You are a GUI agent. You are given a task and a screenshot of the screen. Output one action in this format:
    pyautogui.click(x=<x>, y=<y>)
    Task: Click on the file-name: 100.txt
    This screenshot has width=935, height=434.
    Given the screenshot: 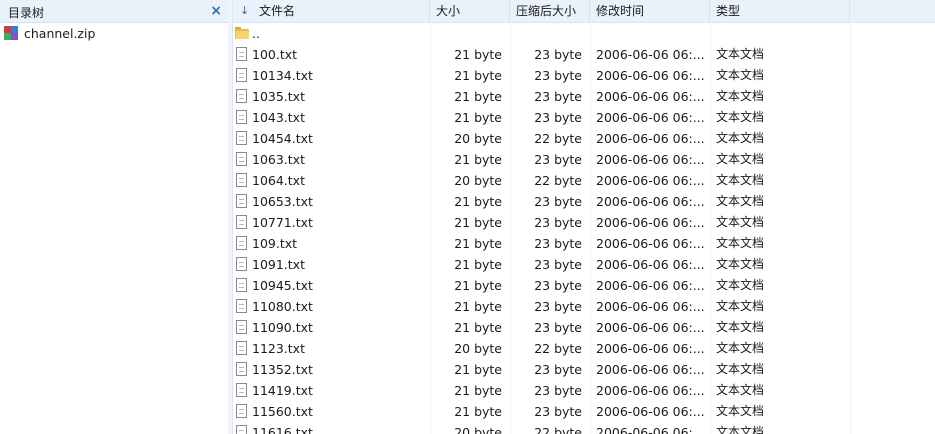 What is the action you would take?
    pyautogui.click(x=275, y=54)
    